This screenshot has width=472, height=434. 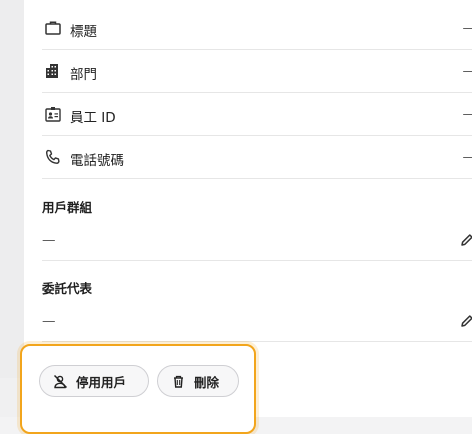 I want to click on deactivate-user-button: 停用用戶, so click(x=94, y=381).